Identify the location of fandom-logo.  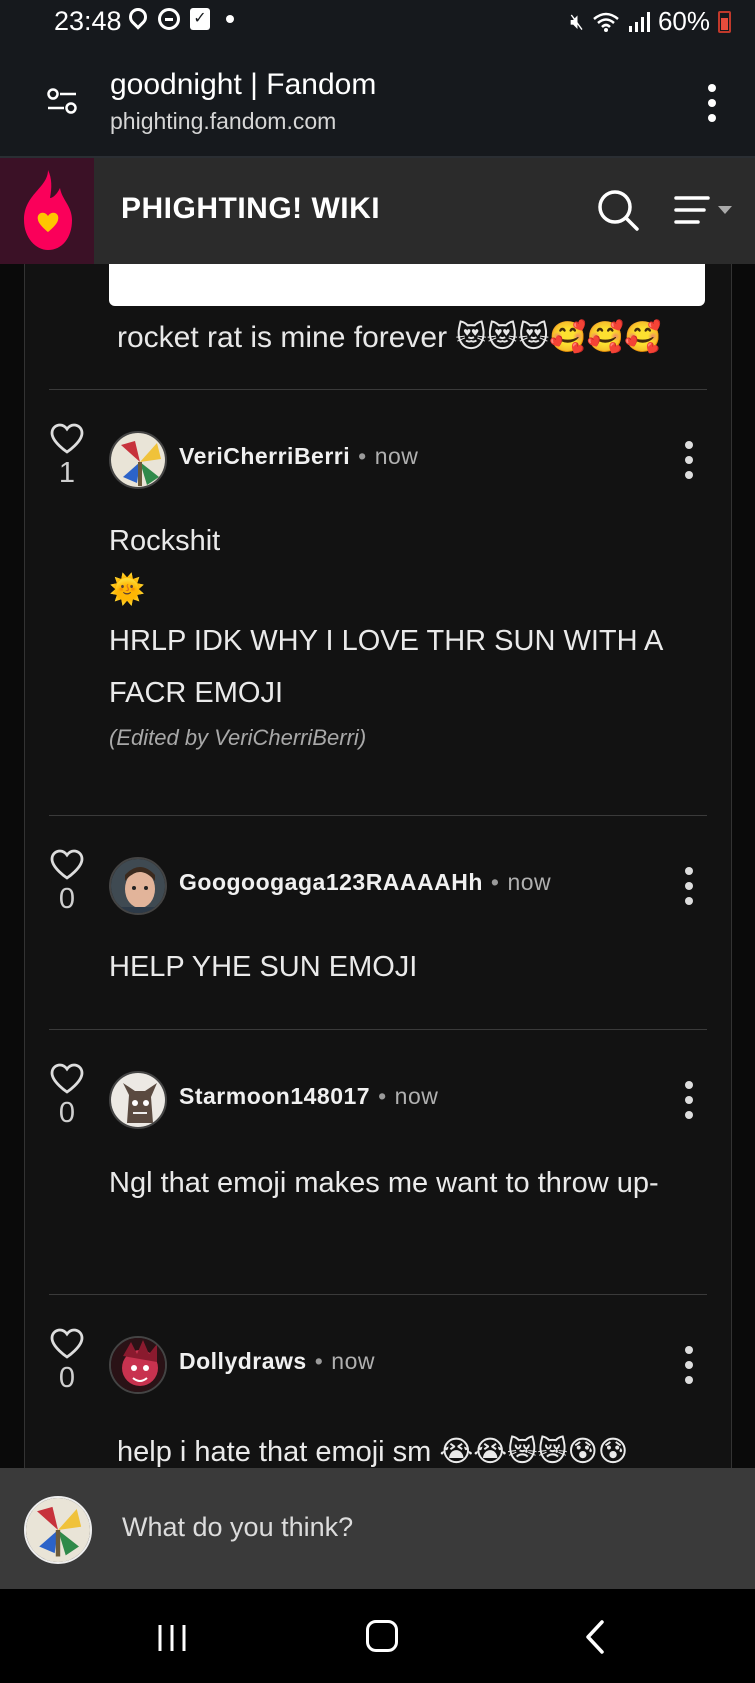
(47, 211).